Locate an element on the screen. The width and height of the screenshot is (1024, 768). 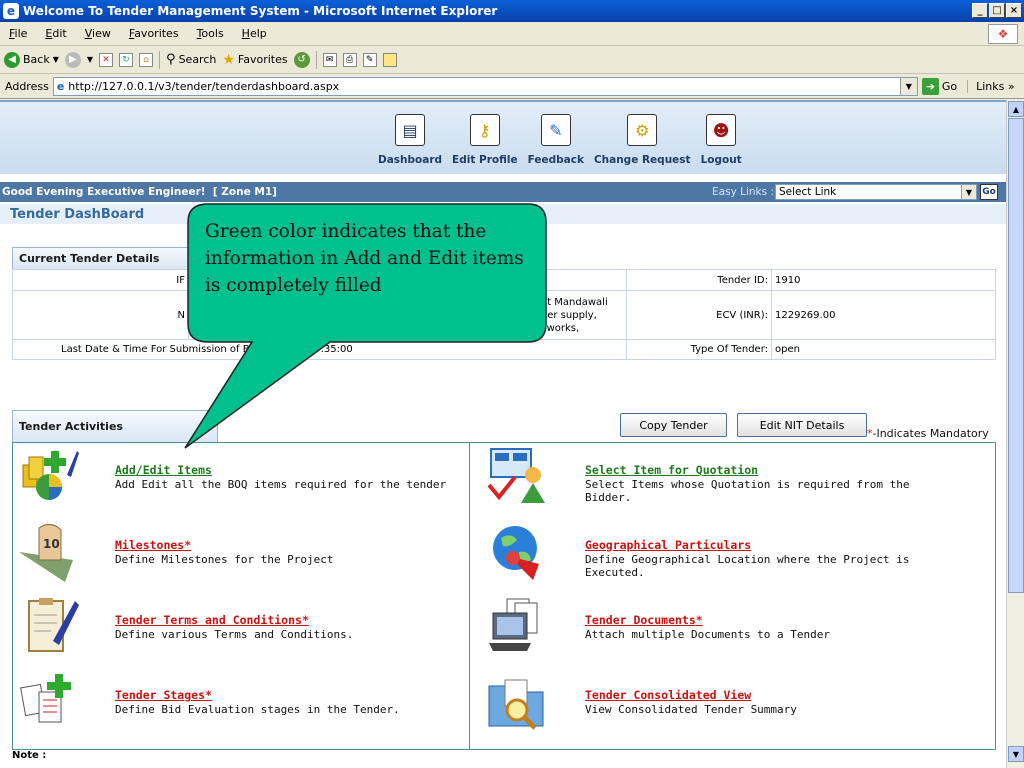
forward-button: ▶ is located at coordinates (72, 59).